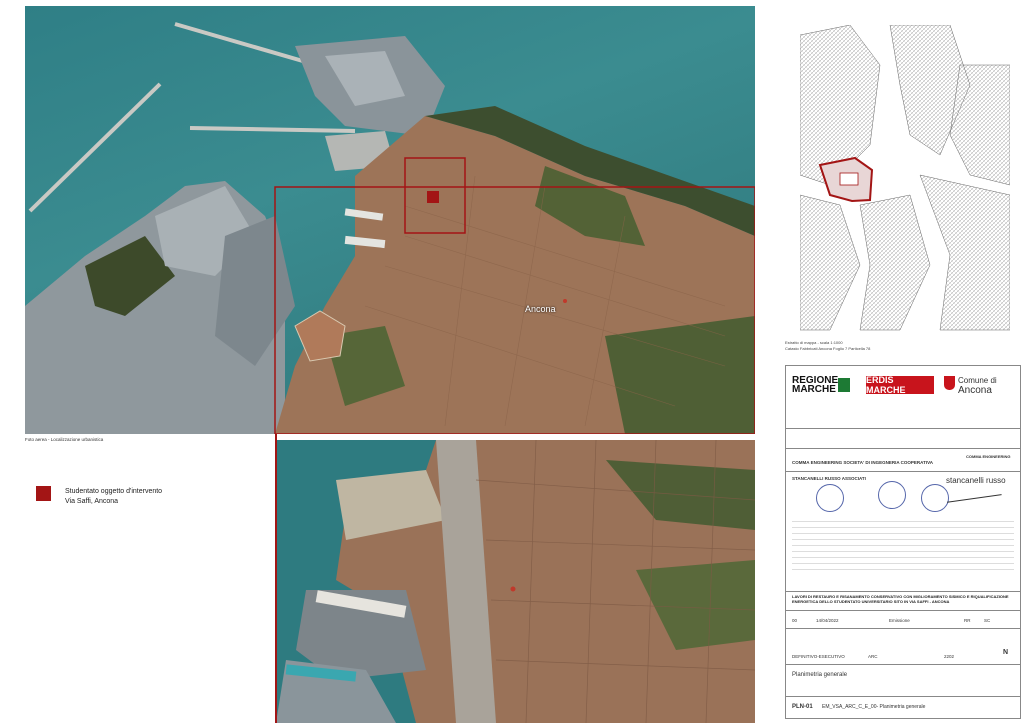  Describe the element at coordinates (949, 656) in the screenshot. I see `project-code: 2202` at that location.